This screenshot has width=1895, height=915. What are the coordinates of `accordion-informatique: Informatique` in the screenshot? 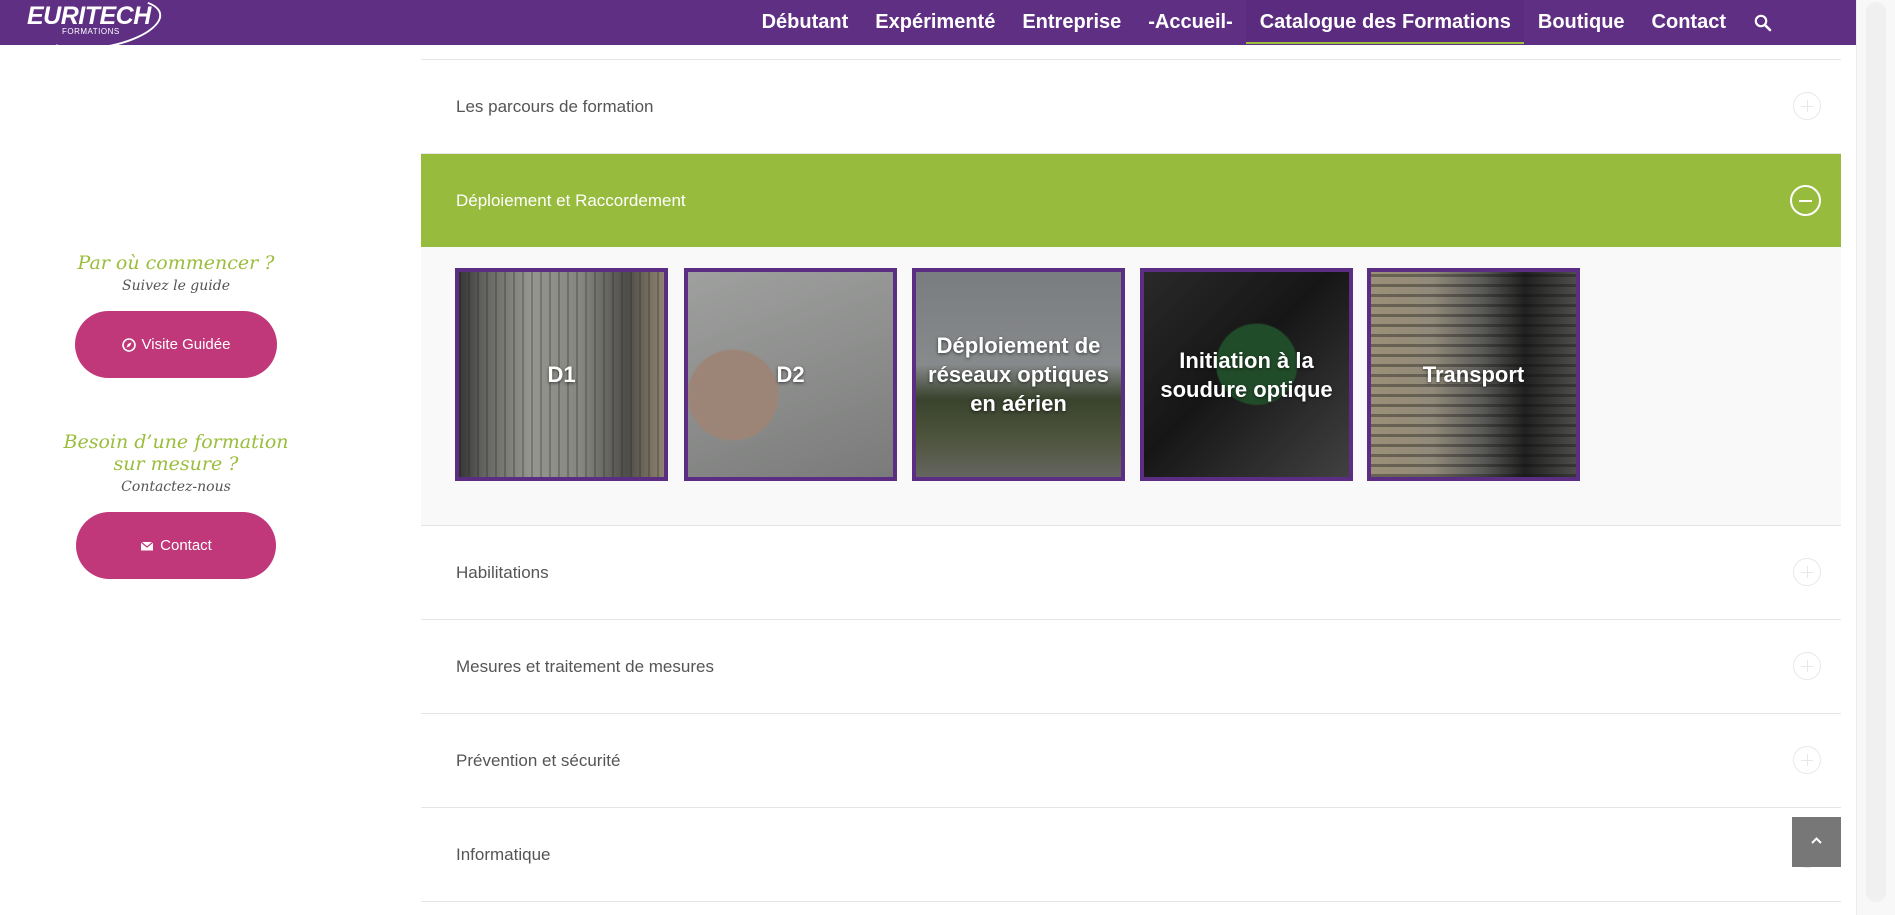 It's located at (1131, 855).